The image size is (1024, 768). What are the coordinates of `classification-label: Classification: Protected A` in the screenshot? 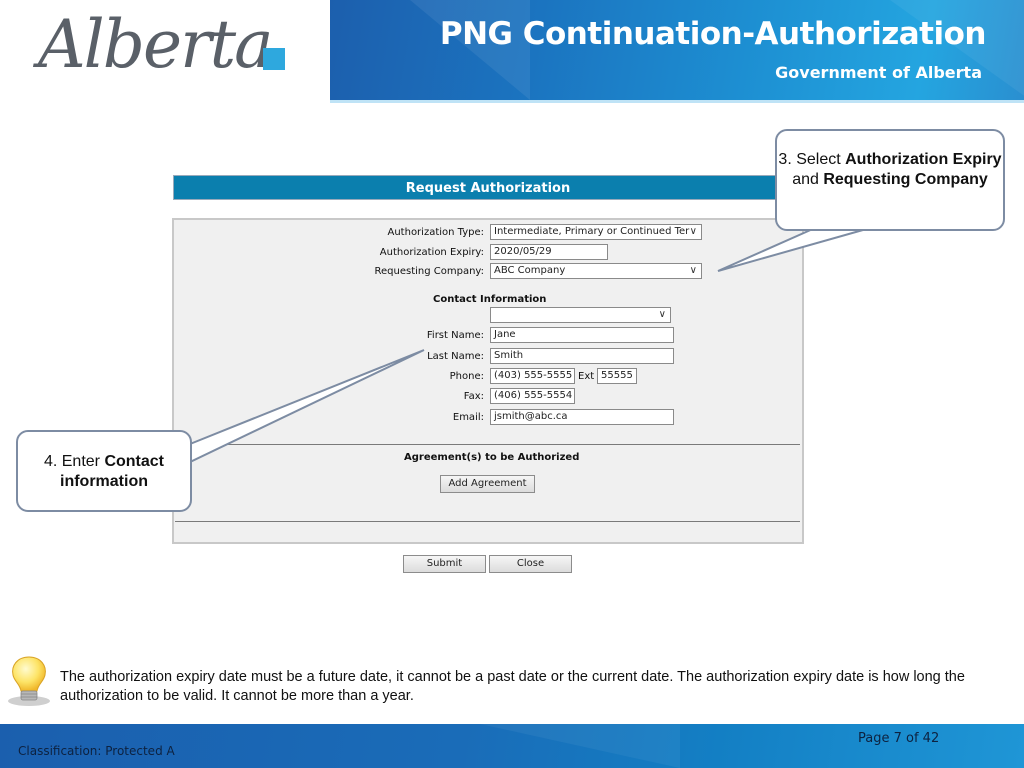 It's located at (96, 751).